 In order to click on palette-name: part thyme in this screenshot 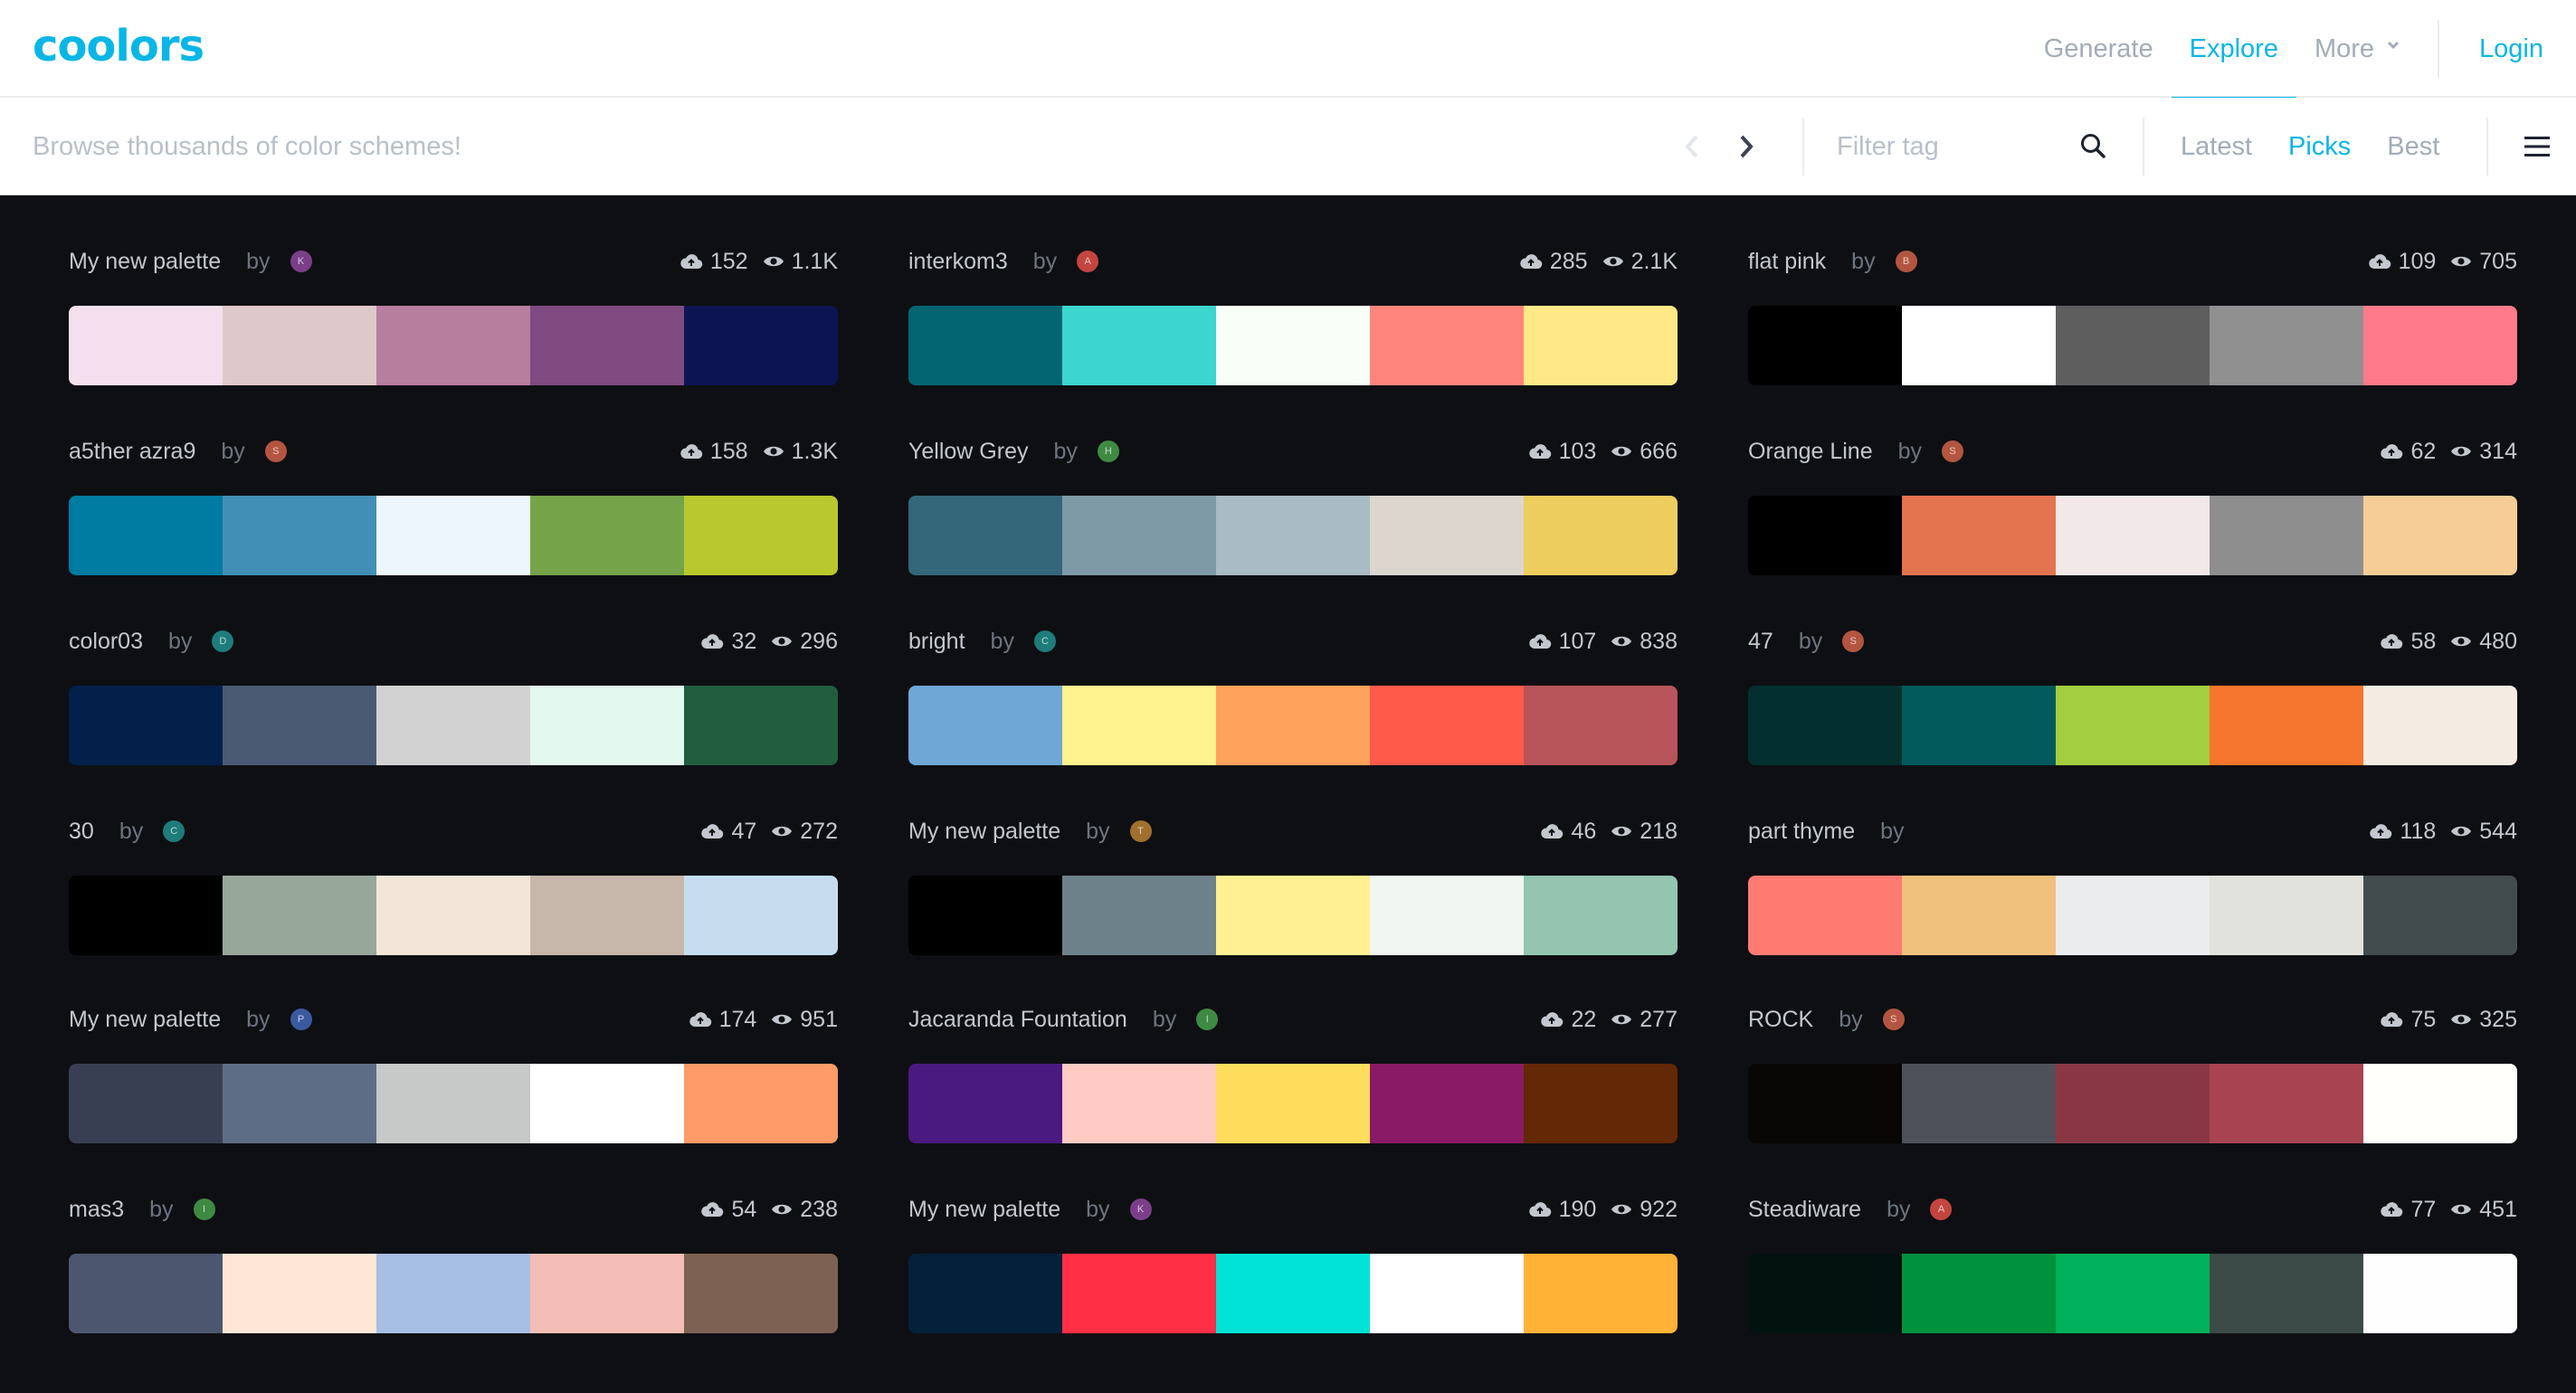, I will do `click(1802, 832)`.